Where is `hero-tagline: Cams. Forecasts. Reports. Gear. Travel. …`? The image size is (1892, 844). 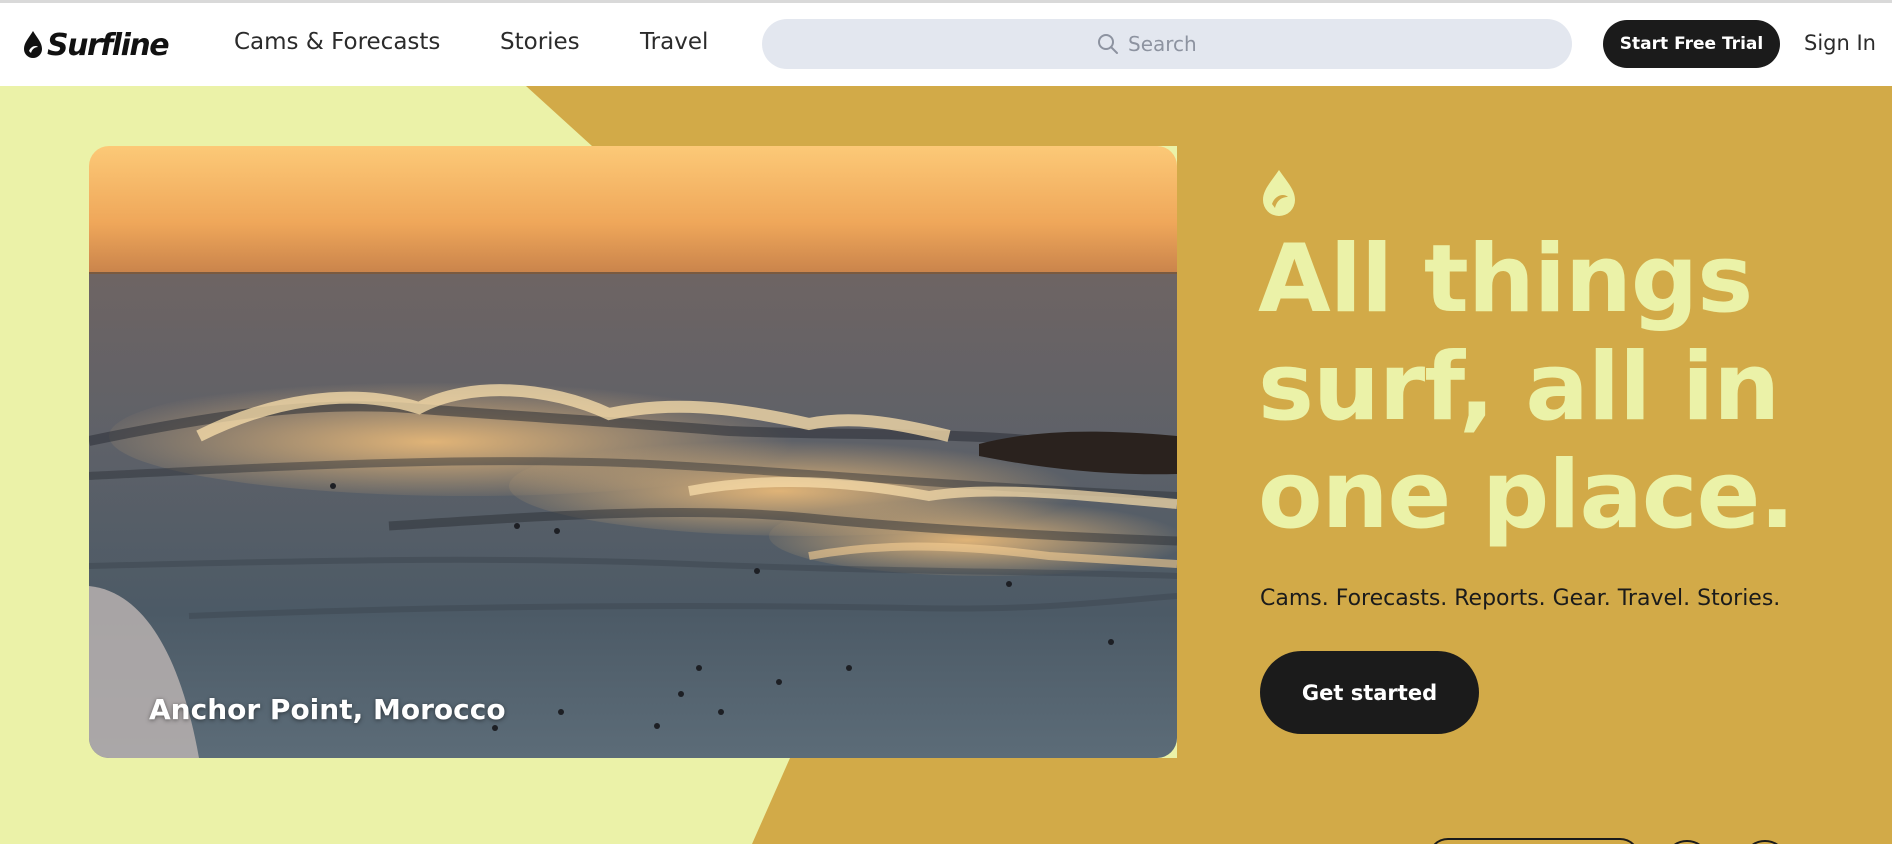
hero-tagline: Cams. Forecasts. Reports. Gear. Travel. … is located at coordinates (1520, 598).